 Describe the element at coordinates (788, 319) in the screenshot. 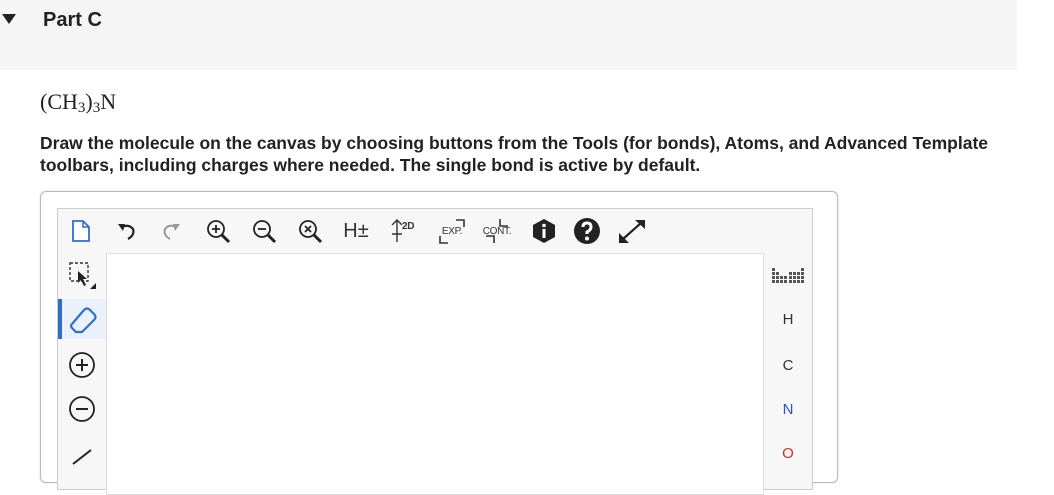

I see `atom-hydrogen-button: H` at that location.